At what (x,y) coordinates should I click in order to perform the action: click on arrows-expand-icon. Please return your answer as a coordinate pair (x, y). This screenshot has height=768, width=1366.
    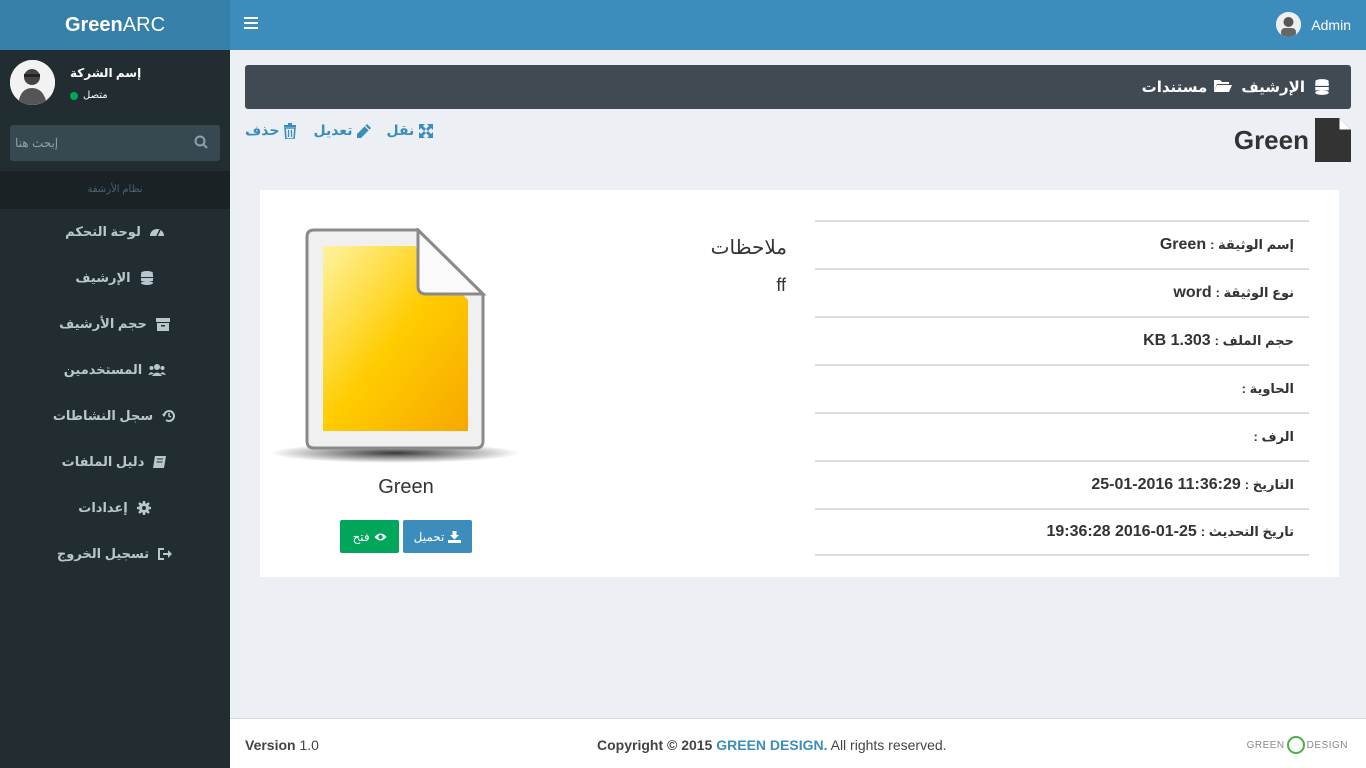
    Looking at the image, I should click on (426, 131).